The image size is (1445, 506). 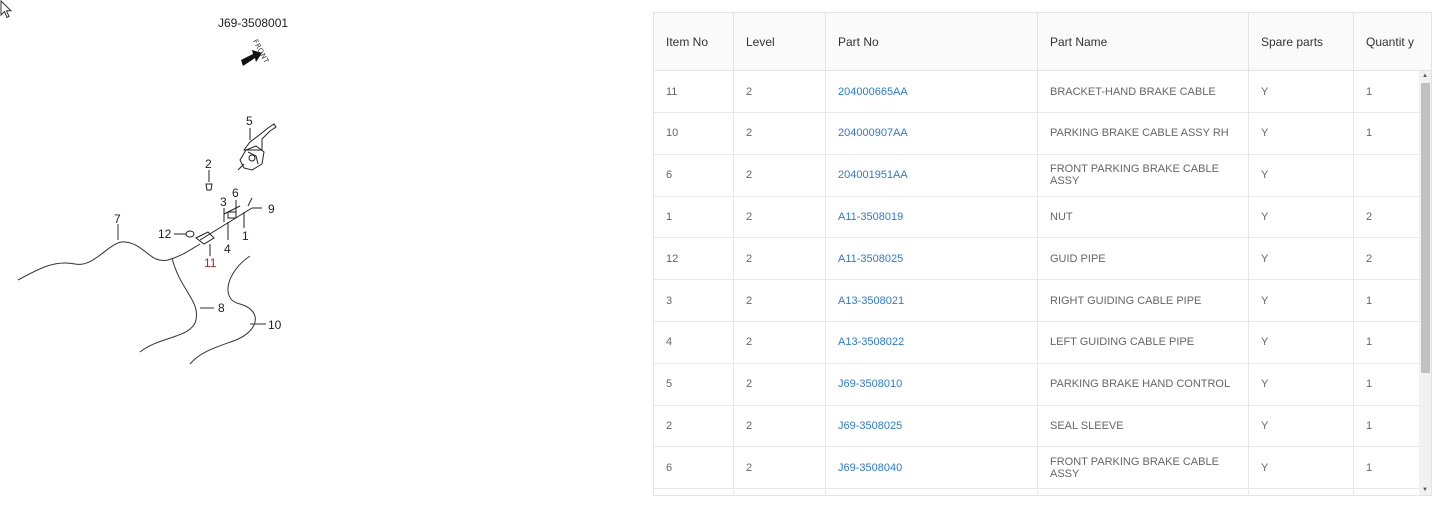 I want to click on cell-part-no-link: 204000907AA, so click(x=932, y=133).